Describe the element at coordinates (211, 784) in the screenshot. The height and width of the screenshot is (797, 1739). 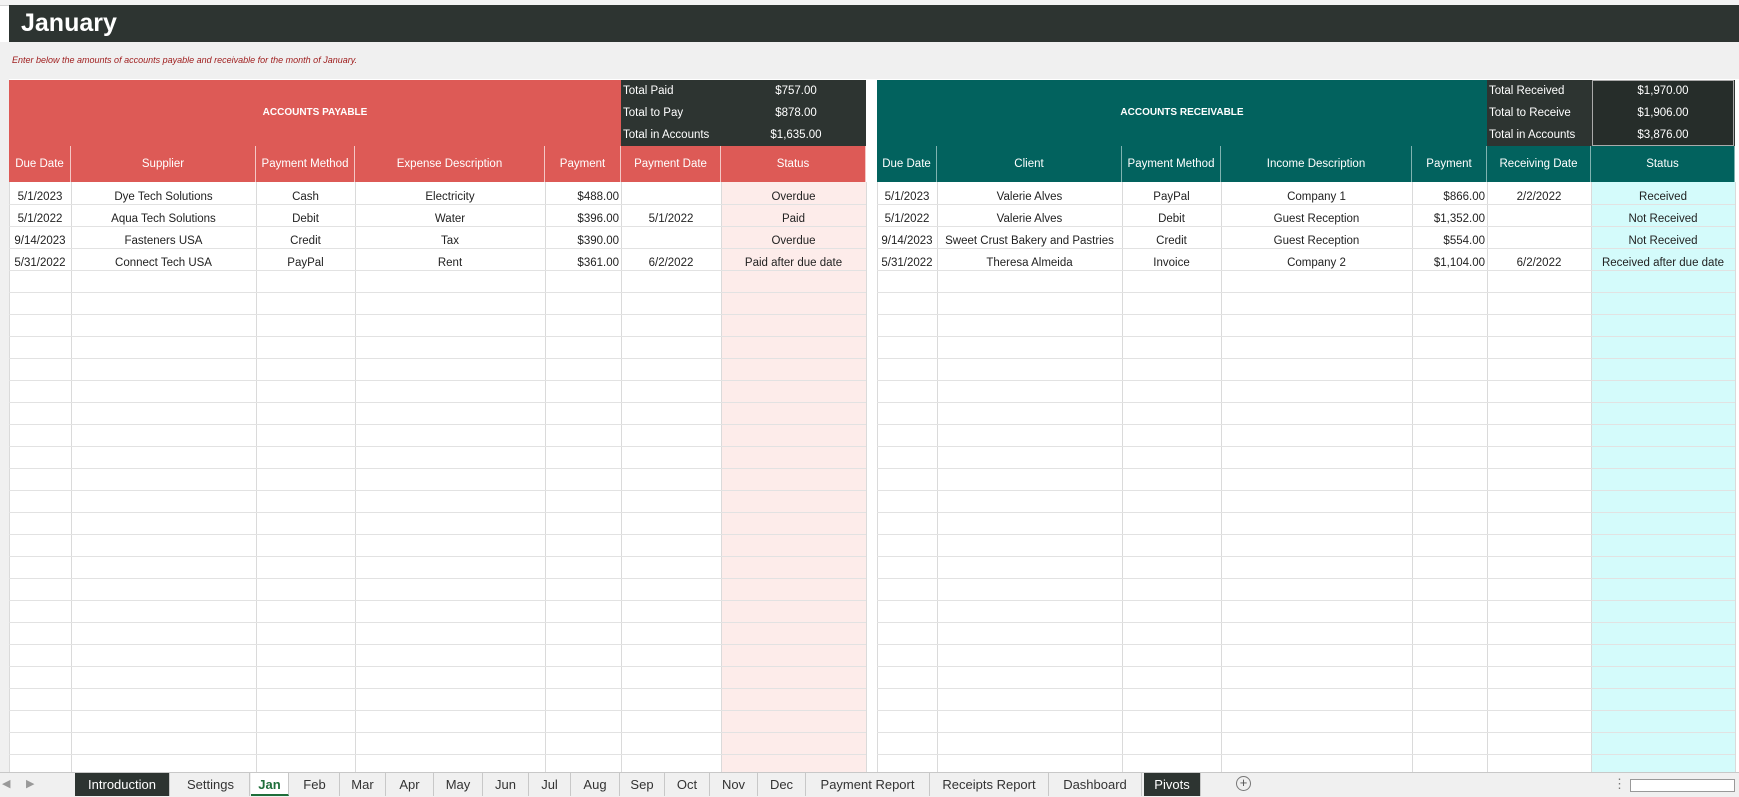
I see `sheet-tab-settings: Settings` at that location.